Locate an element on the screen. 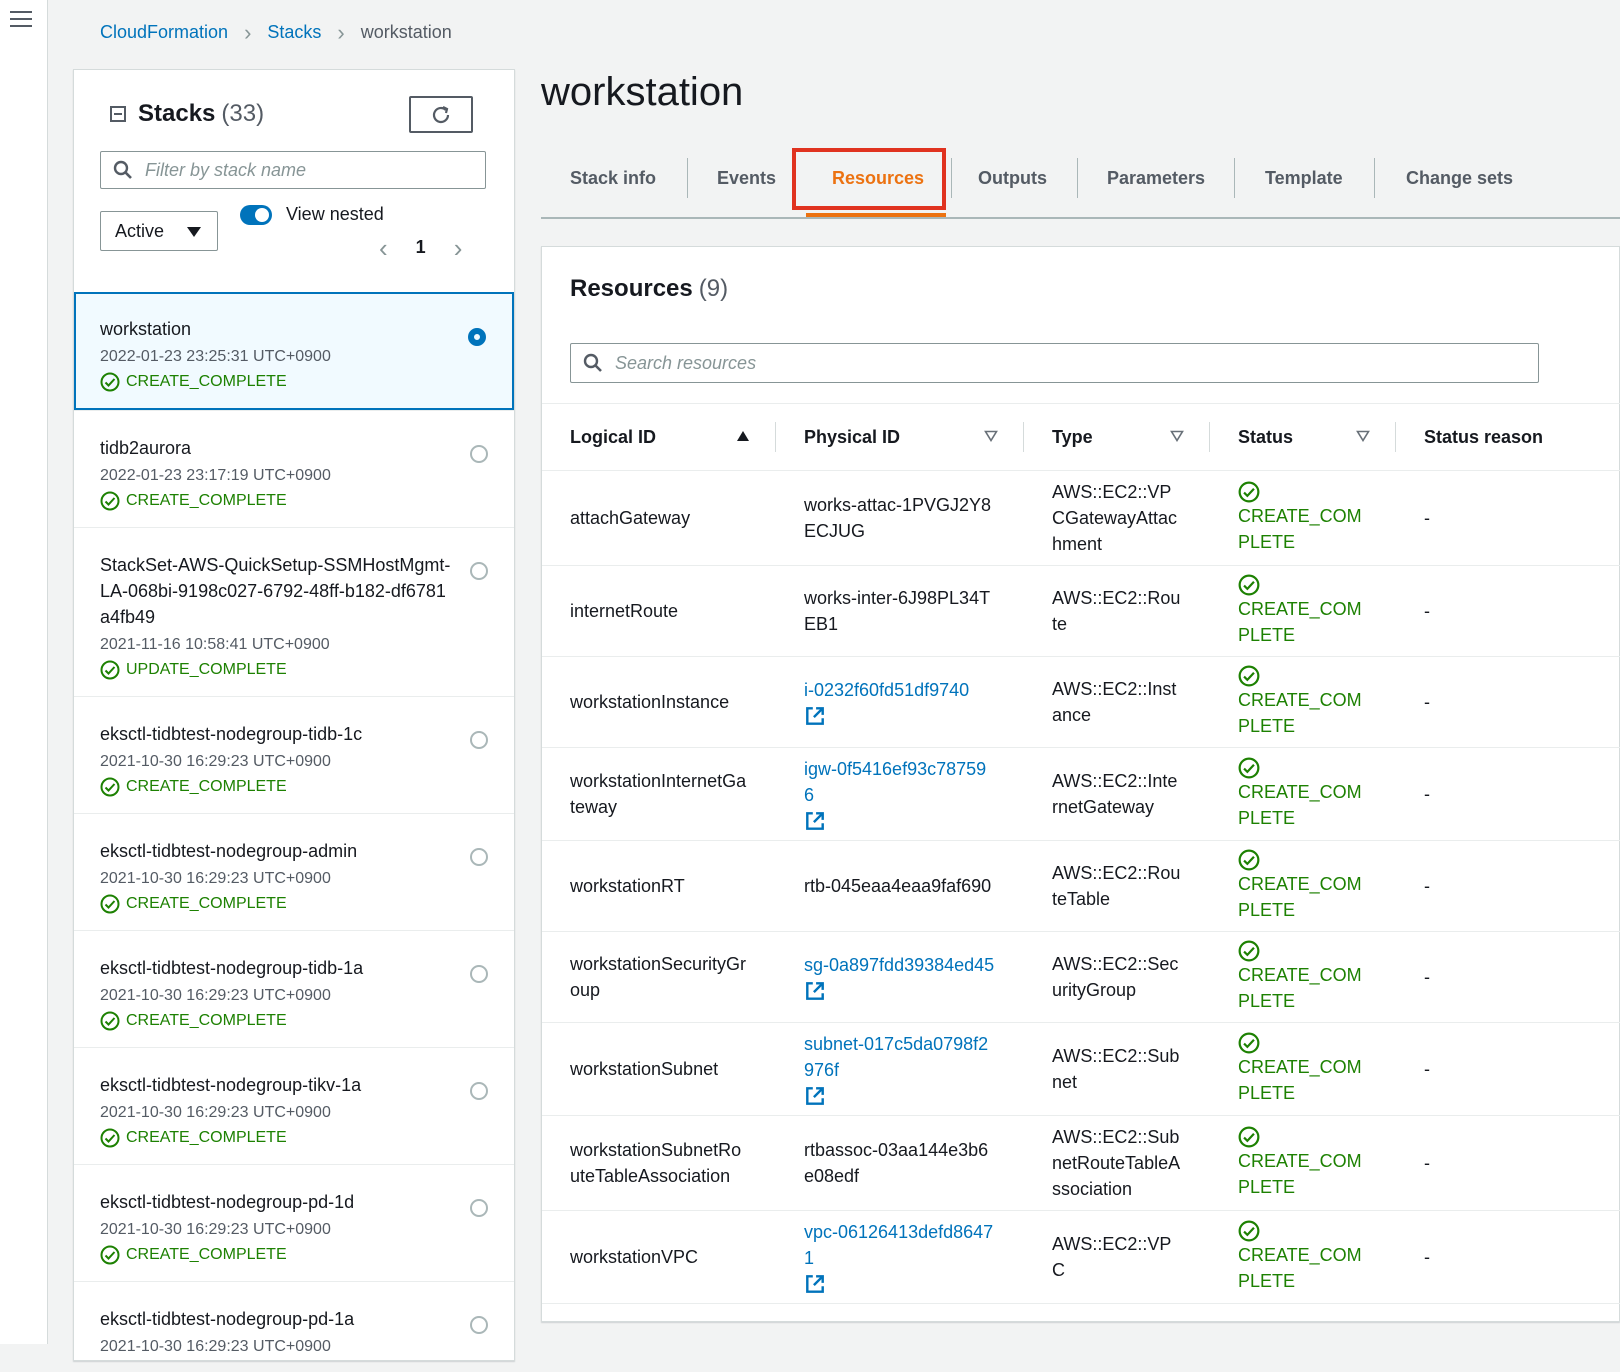 This screenshot has height=1372, width=1620. physical-id-cell: works-attac-1PVGJ2Y8ECJUG is located at coordinates (900, 518).